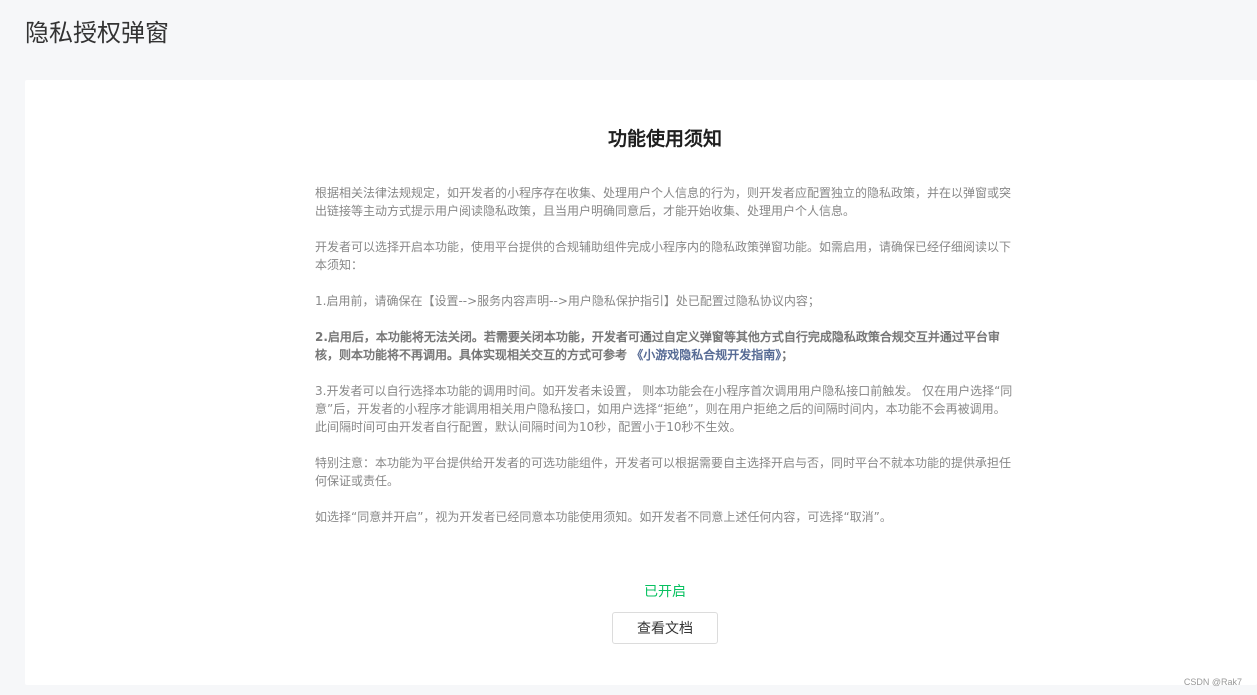  What do you see at coordinates (1212, 682) in the screenshot?
I see `watermark: CSDN @Rak7` at bounding box center [1212, 682].